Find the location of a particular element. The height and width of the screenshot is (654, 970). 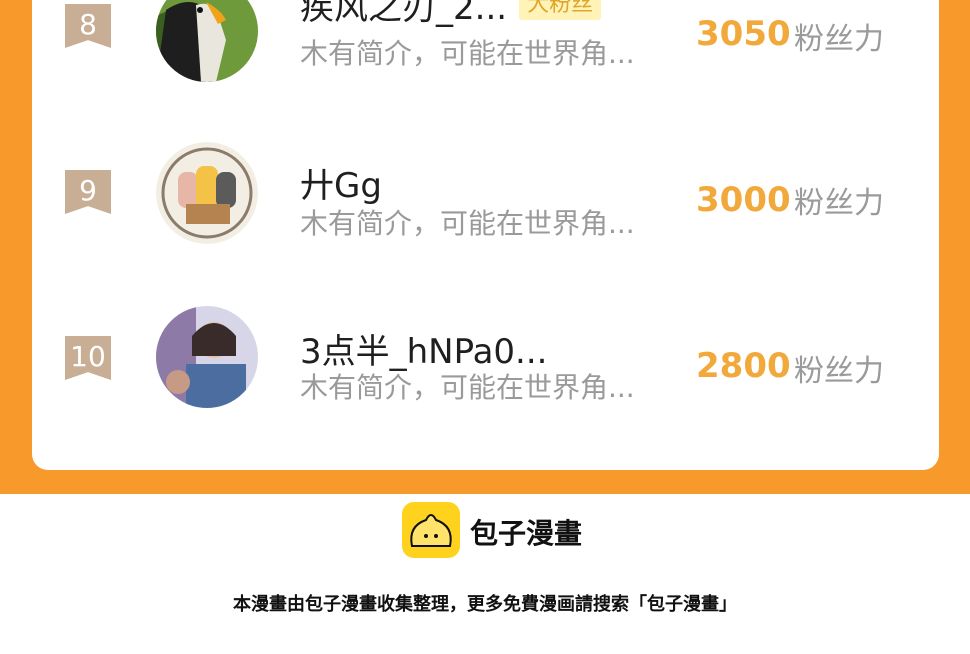

big-fan-badge: 大粉丝 is located at coordinates (560, 10).